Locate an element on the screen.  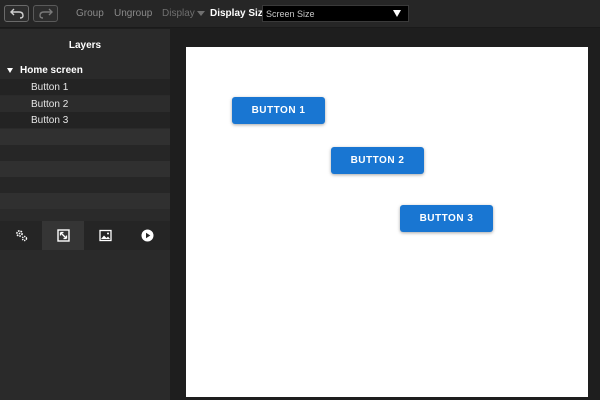
ungroup-button: Ungroup is located at coordinates (133, 13).